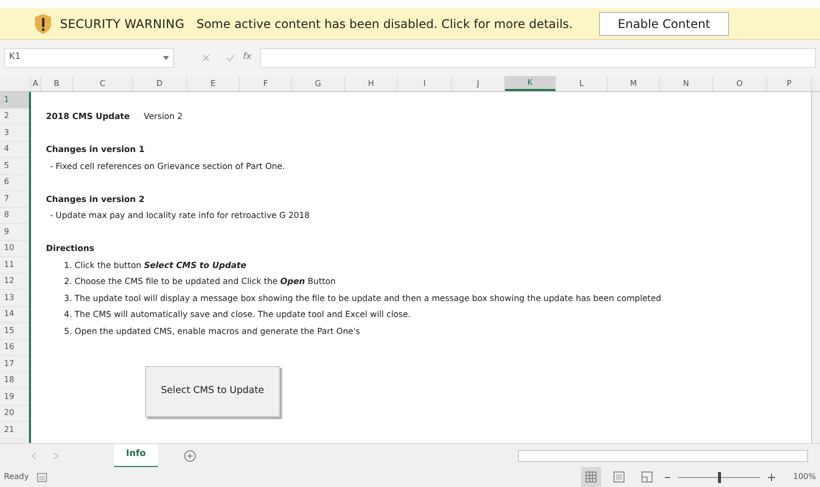 The height and width of the screenshot is (487, 820). What do you see at coordinates (15, 57) in the screenshot?
I see `name-box-value: K1` at bounding box center [15, 57].